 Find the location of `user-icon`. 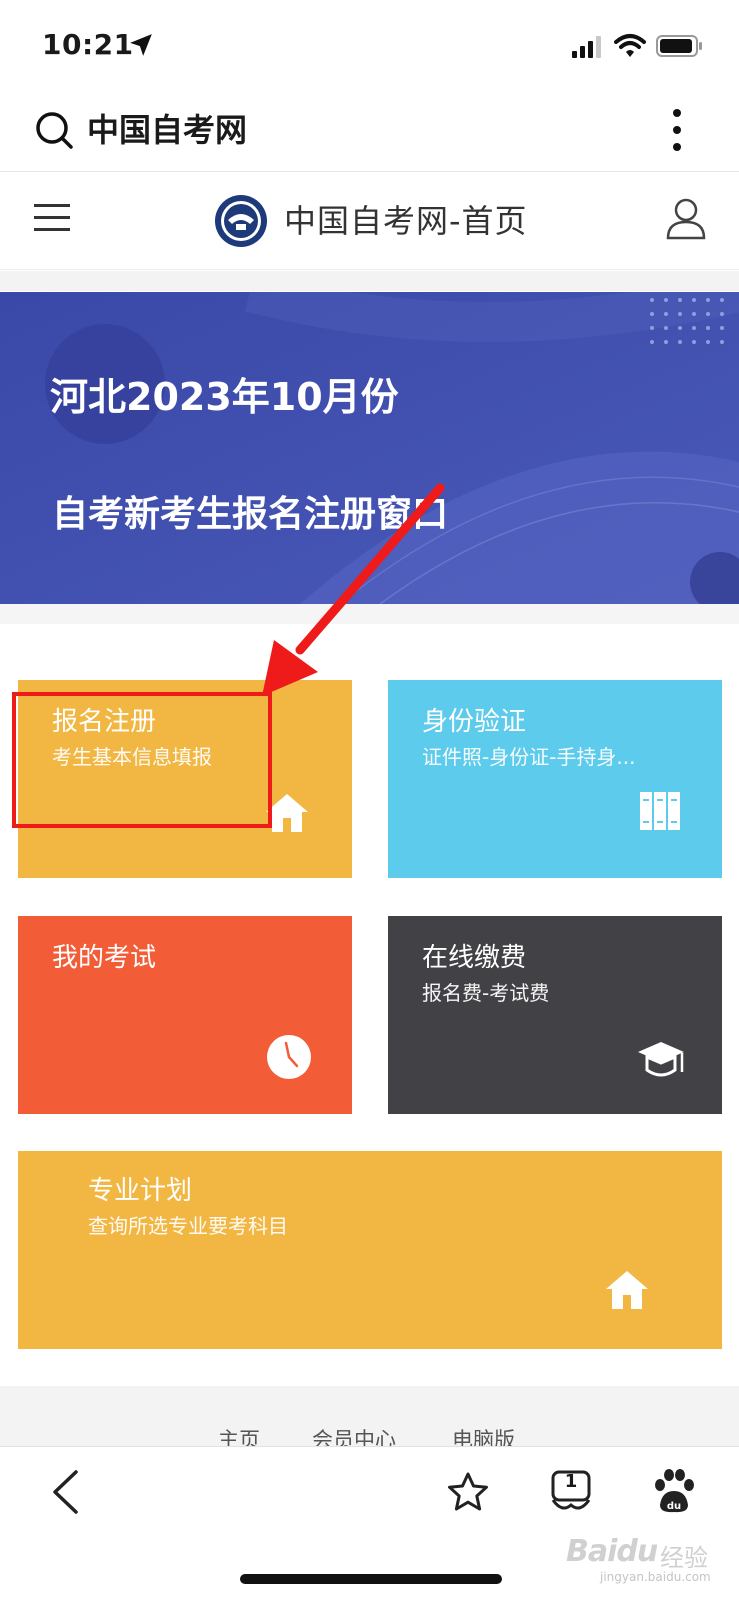

user-icon is located at coordinates (686, 219).